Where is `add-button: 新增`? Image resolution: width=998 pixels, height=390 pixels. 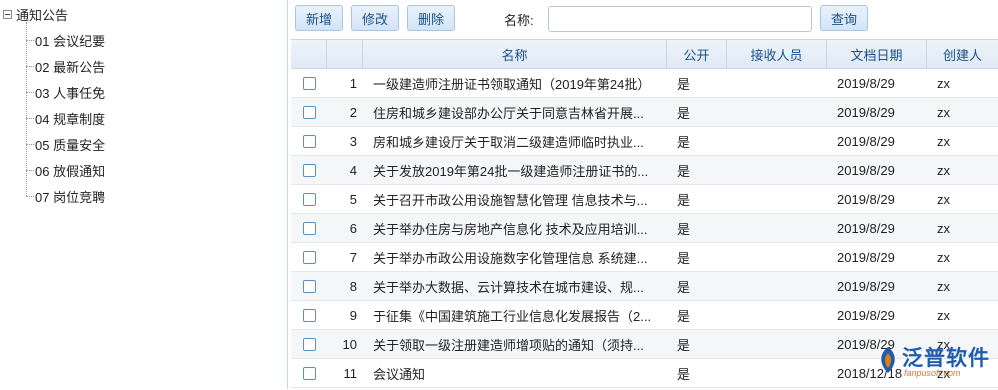
add-button: 新增 is located at coordinates (319, 18).